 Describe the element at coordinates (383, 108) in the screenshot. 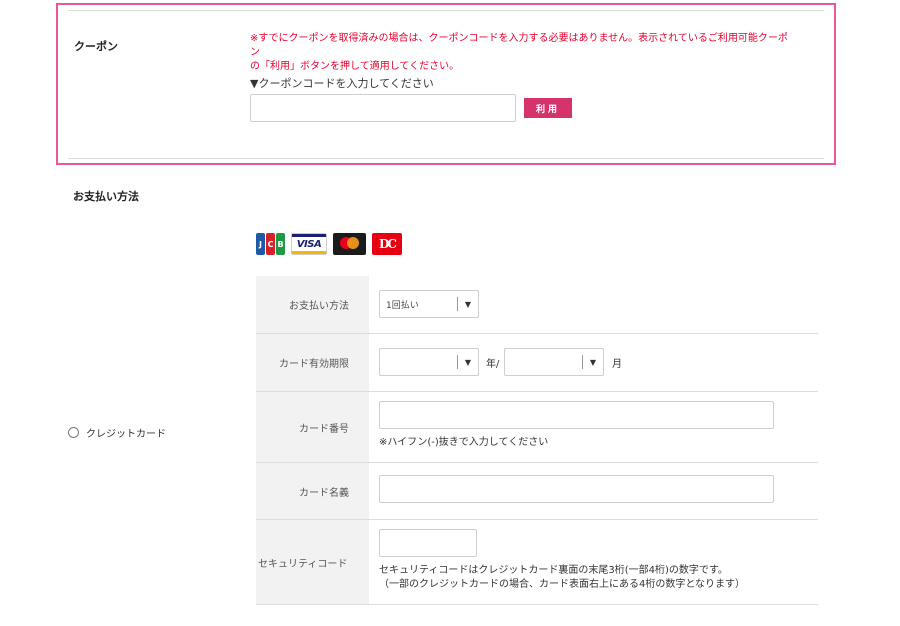

I see `coupon-code-input` at that location.